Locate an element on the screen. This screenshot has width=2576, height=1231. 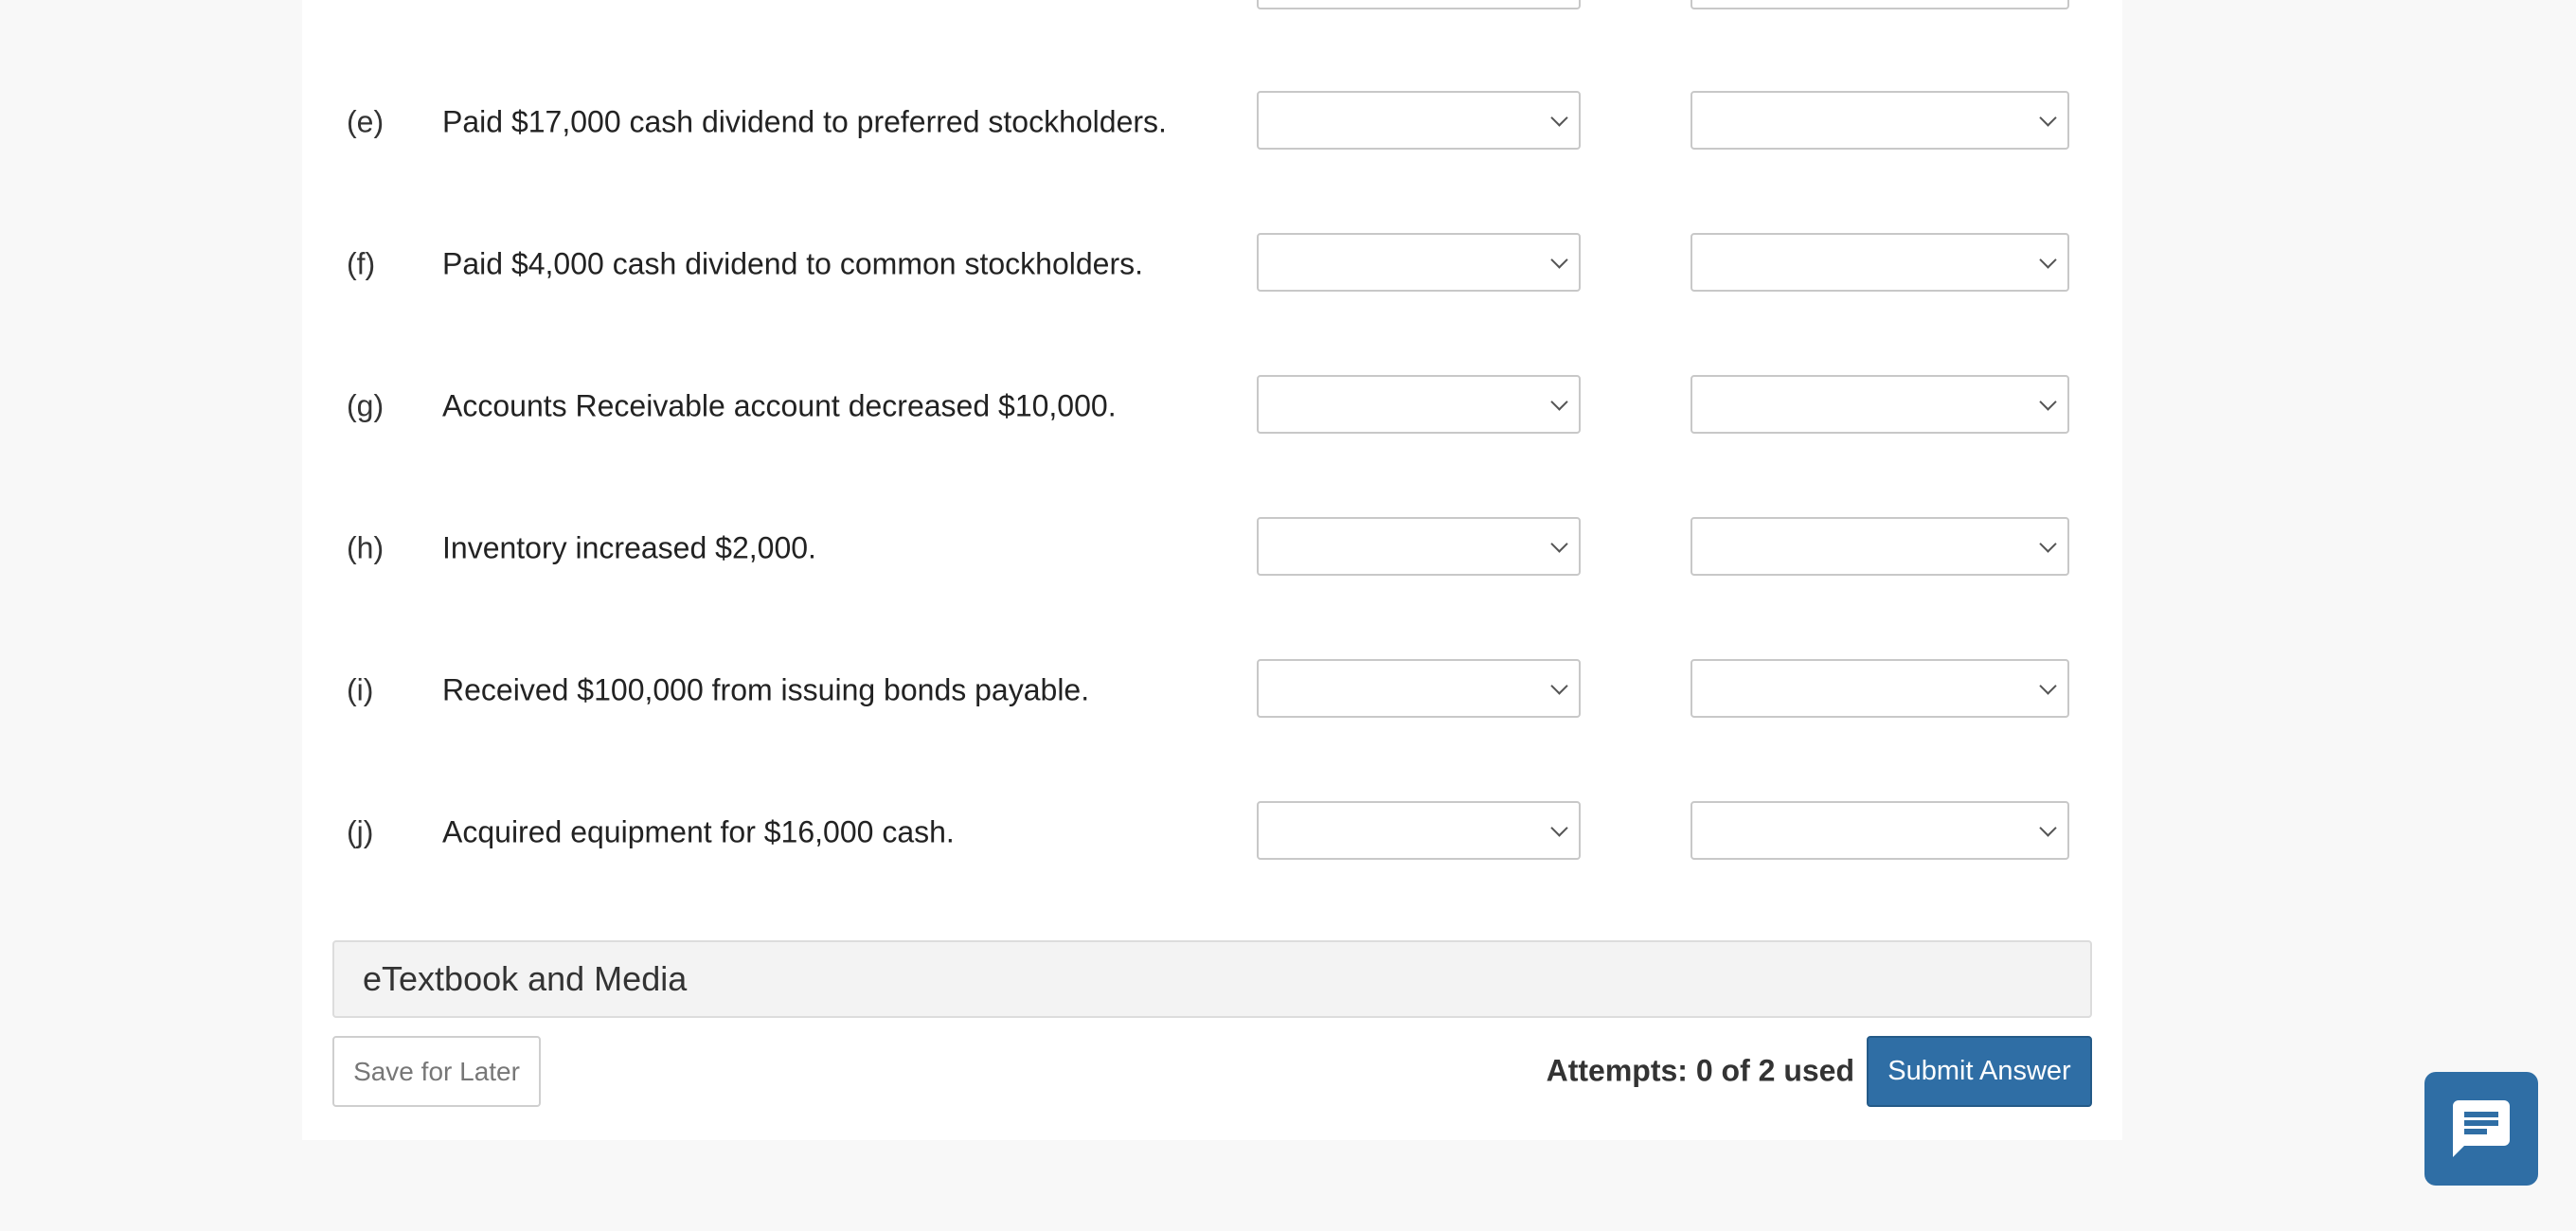
save-for-later-button: Save for Later is located at coordinates (436, 1071).